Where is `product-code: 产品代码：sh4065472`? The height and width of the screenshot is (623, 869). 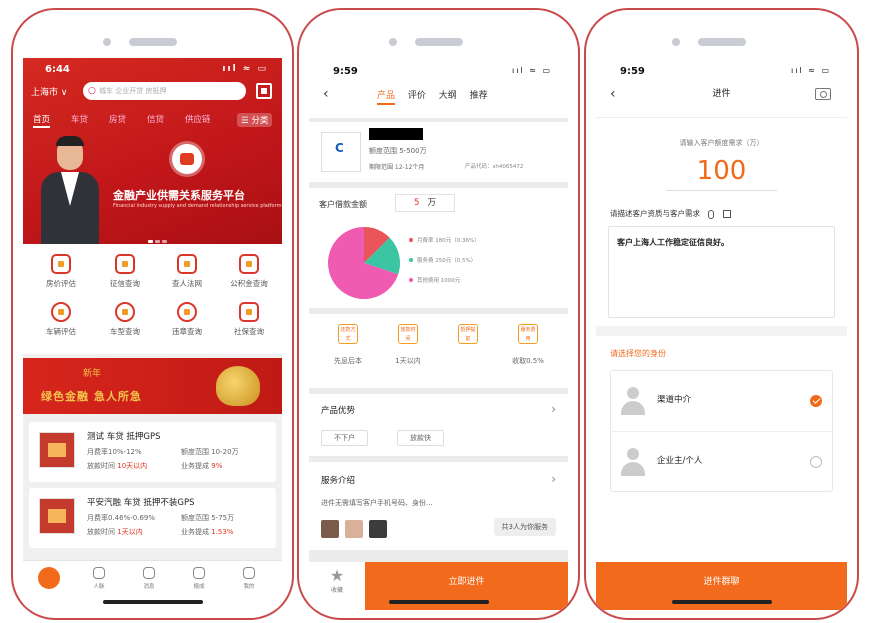 product-code: 产品代码：sh4065472 is located at coordinates (494, 167).